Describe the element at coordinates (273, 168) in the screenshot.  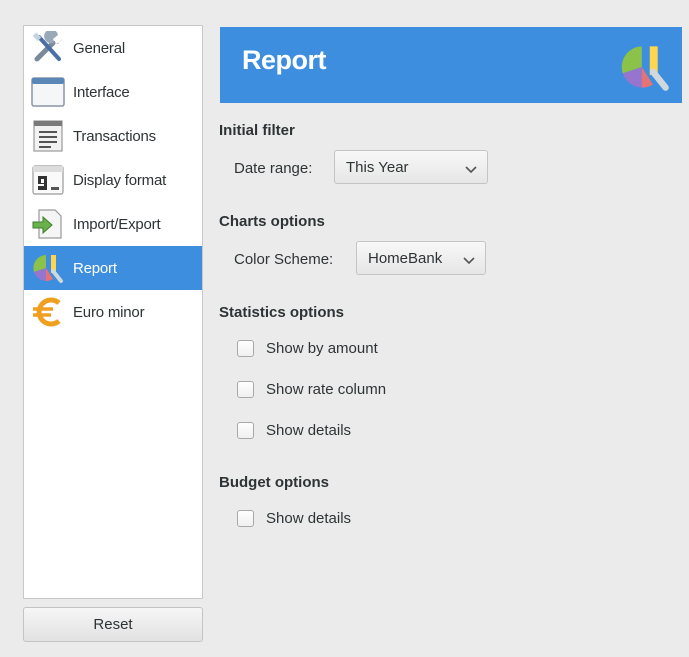
I see `date-range-label: Date range:` at that location.